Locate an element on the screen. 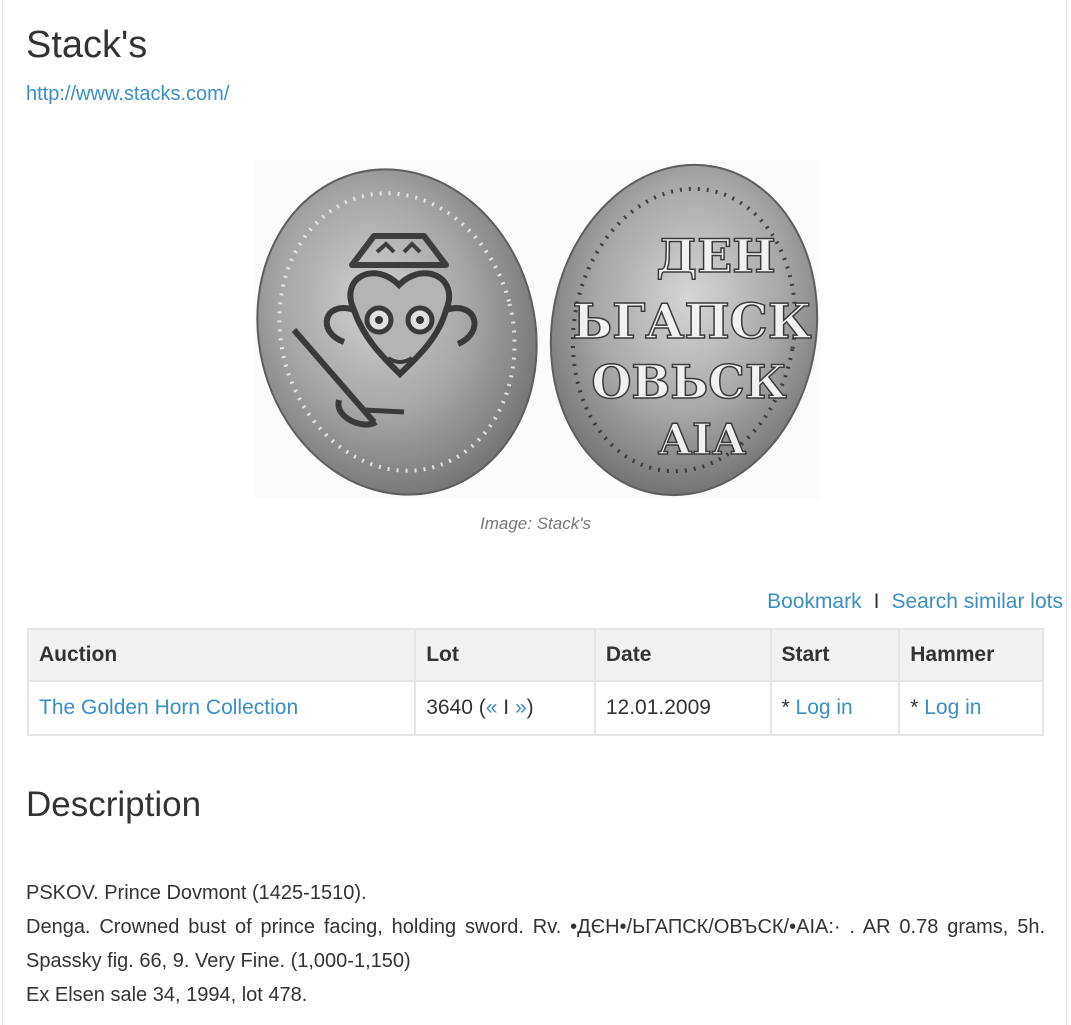 This screenshot has height=1025, width=1071. lot-cell: 3640 (« I ») is located at coordinates (505, 708).